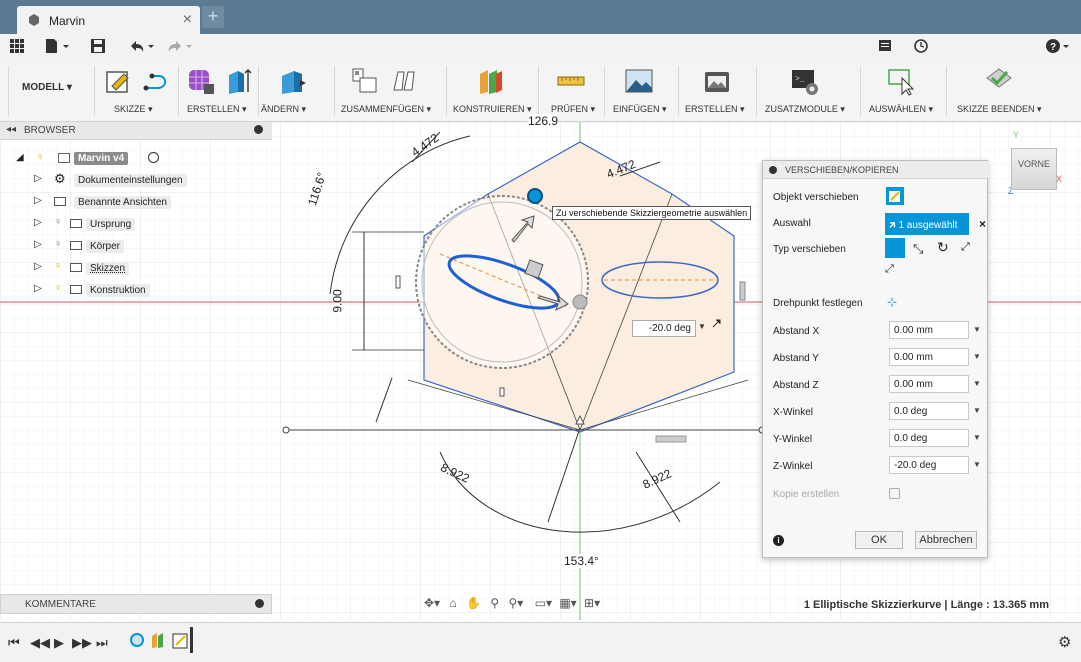 The width and height of the screenshot is (1081, 662). I want to click on expand-arrow-icon: ◢, so click(20, 157).